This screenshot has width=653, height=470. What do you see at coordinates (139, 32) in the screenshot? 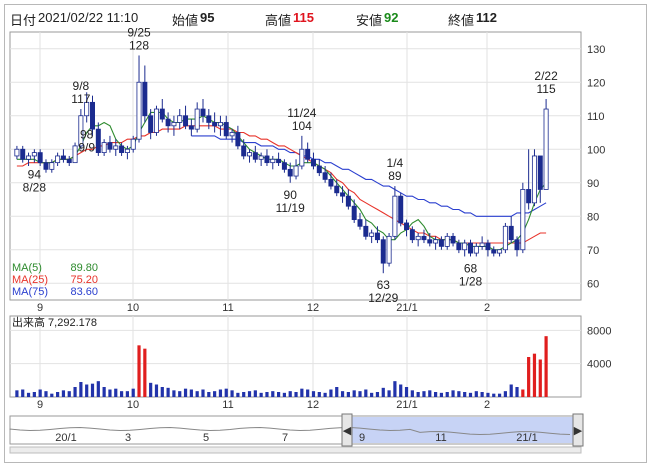
I see `annotation-date: 9/25` at bounding box center [139, 32].